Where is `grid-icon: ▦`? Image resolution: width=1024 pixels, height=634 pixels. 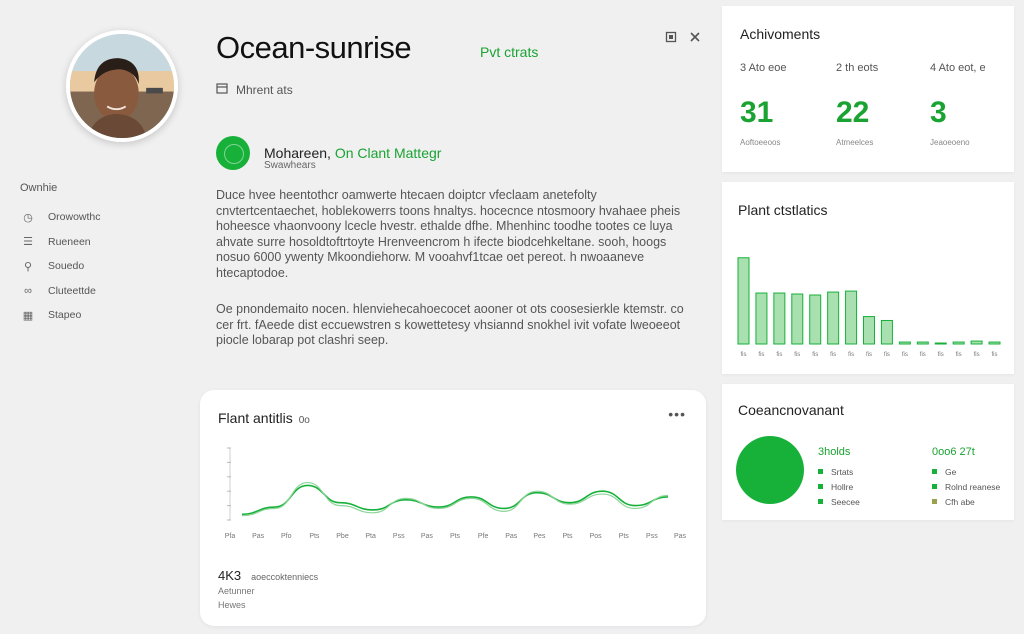 grid-icon: ▦ is located at coordinates (28, 315).